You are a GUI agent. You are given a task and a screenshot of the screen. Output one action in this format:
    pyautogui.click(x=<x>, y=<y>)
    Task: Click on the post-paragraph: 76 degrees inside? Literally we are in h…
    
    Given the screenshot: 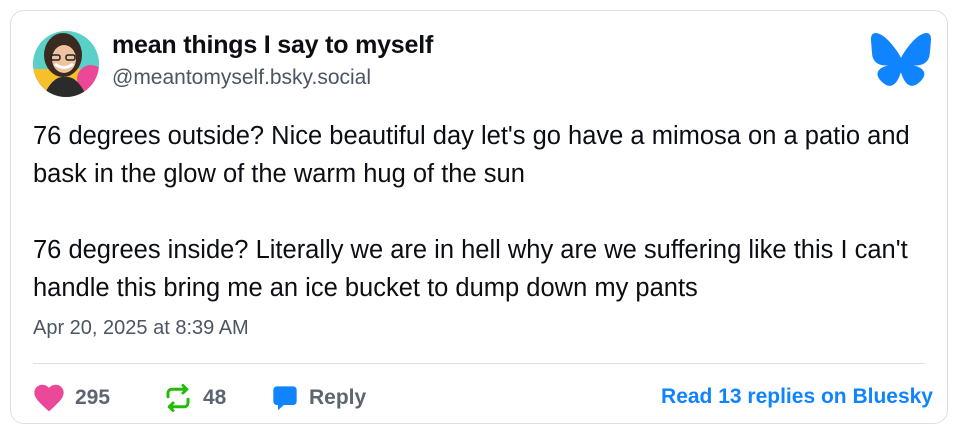 What is the action you would take?
    pyautogui.click(x=470, y=269)
    